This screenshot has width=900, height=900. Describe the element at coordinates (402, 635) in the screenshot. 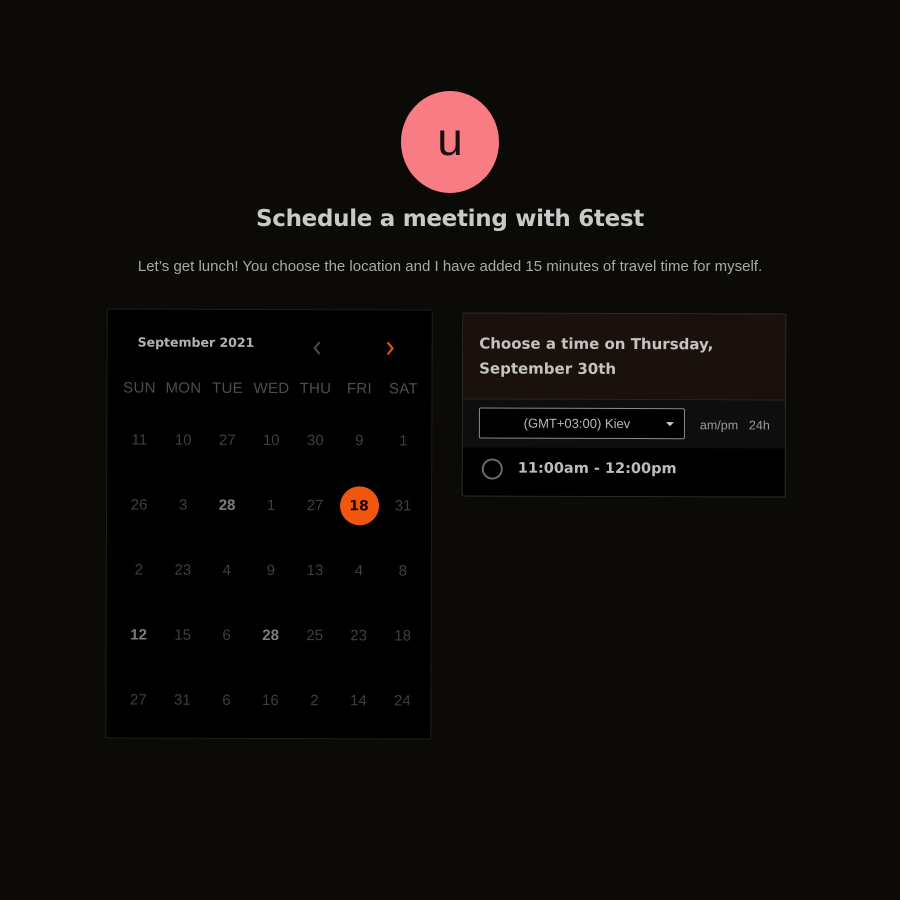

I see `calendar-day: 18` at that location.